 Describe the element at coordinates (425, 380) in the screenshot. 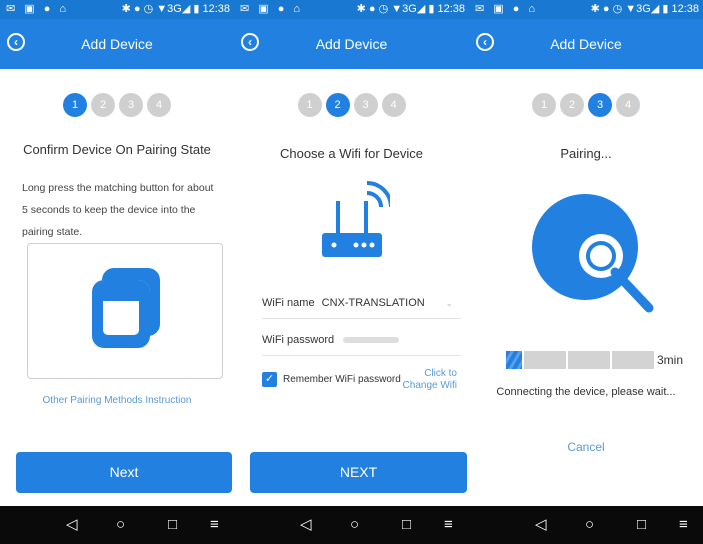

I see `change-wifi-link: Click to Change Wifi` at that location.